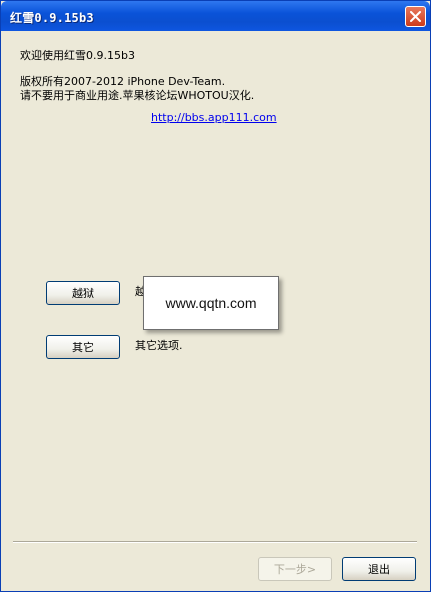  Describe the element at coordinates (215, 542) in the screenshot. I see `footer-separator` at that location.